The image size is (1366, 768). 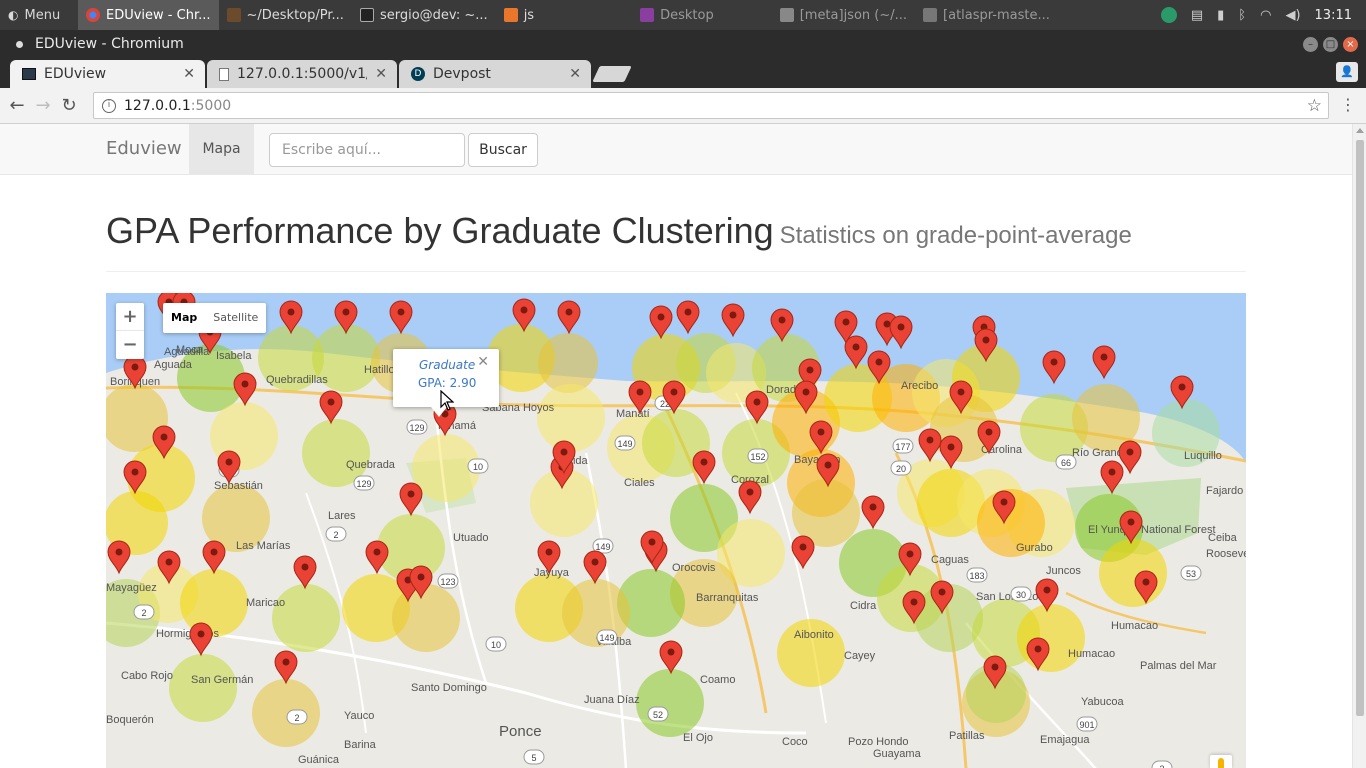 What do you see at coordinates (447, 383) in the screenshot?
I see `infowindow-gpa: GPA: 2.90` at bounding box center [447, 383].